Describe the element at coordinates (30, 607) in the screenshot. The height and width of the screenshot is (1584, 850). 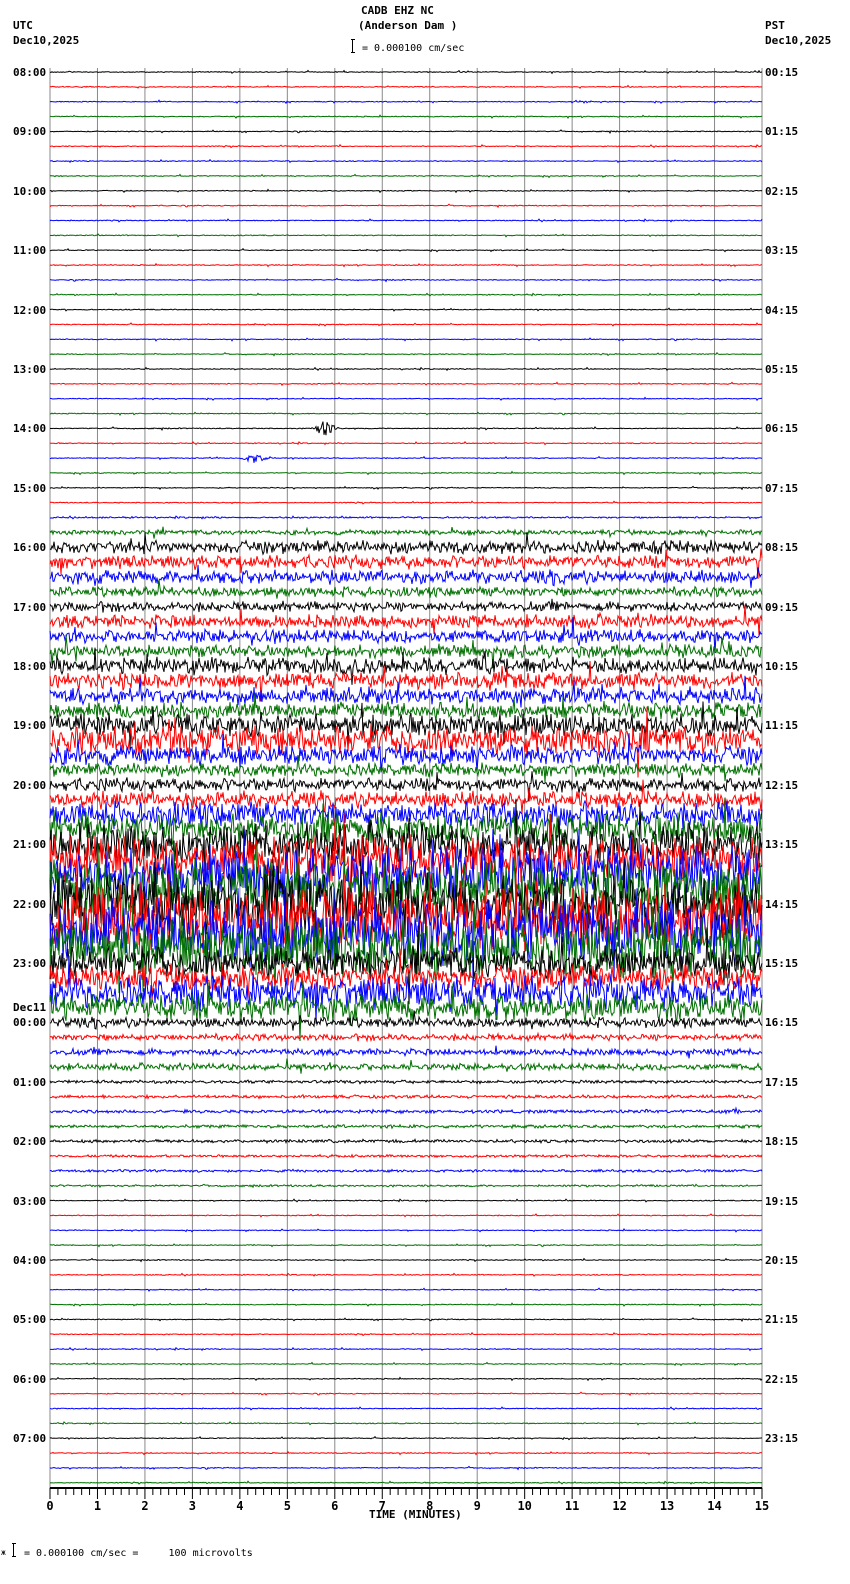
I see `left-time-label: 17:00` at that location.